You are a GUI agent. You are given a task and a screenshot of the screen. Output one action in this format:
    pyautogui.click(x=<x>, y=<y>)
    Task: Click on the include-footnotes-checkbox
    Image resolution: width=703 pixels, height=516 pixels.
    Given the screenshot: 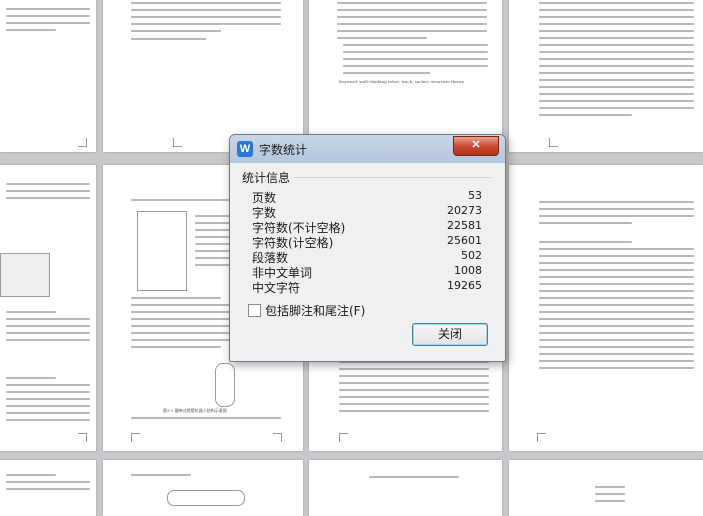 What is the action you would take?
    pyautogui.click(x=254, y=310)
    